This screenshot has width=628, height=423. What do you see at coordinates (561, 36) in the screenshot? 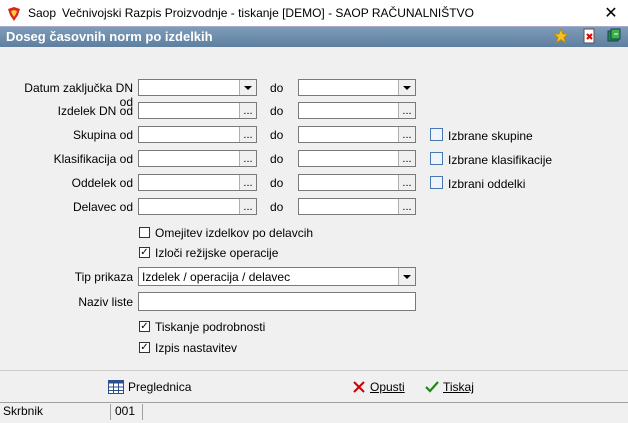
I see `favorite-star-icon` at bounding box center [561, 36].